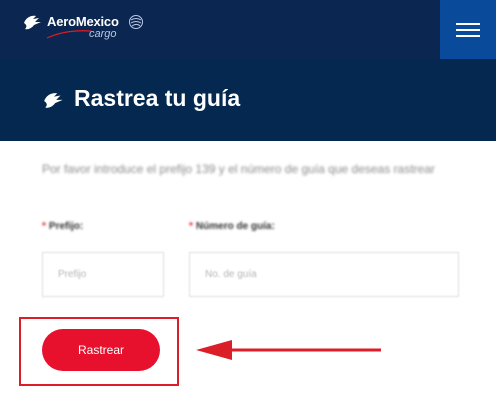 This screenshot has width=496, height=399. What do you see at coordinates (103, 274) in the screenshot?
I see `prefix-input` at bounding box center [103, 274].